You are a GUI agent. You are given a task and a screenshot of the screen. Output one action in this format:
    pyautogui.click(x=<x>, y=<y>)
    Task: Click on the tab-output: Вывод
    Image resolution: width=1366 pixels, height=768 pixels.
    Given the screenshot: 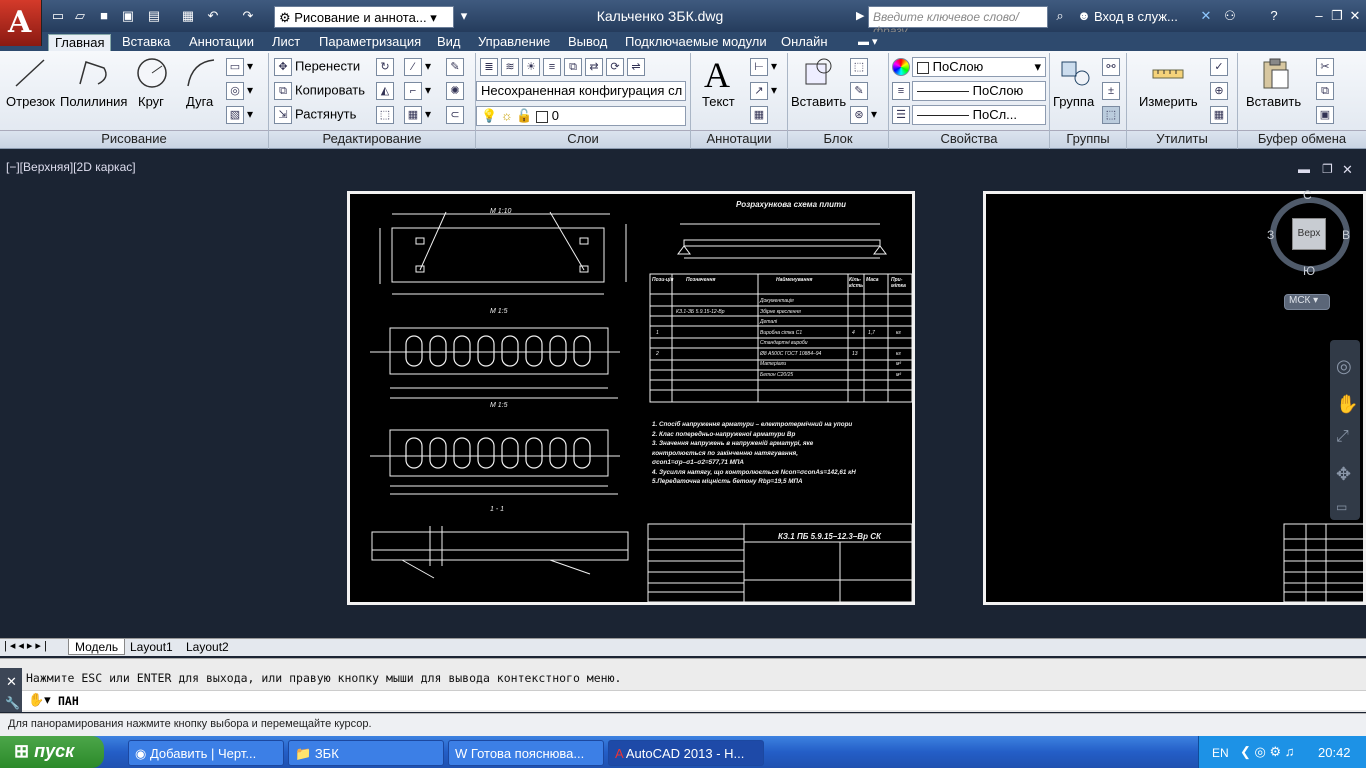 What is the action you would take?
    pyautogui.click(x=587, y=43)
    